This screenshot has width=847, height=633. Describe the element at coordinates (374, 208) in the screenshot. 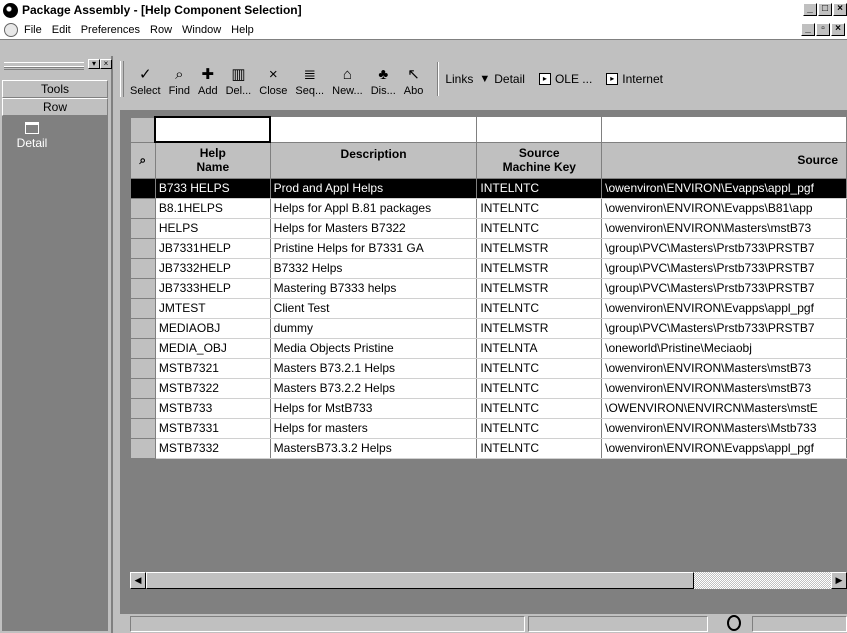

I see `cell-description: Helps for Appl B.81 packages` at that location.